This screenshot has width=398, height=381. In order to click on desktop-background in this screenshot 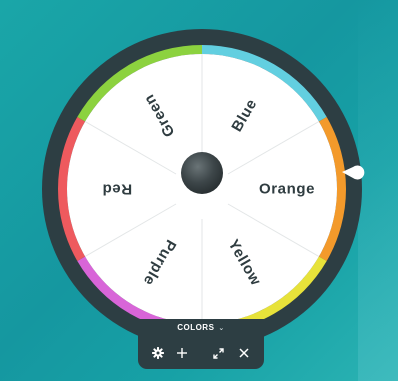, I will do `click(378, 190)`.